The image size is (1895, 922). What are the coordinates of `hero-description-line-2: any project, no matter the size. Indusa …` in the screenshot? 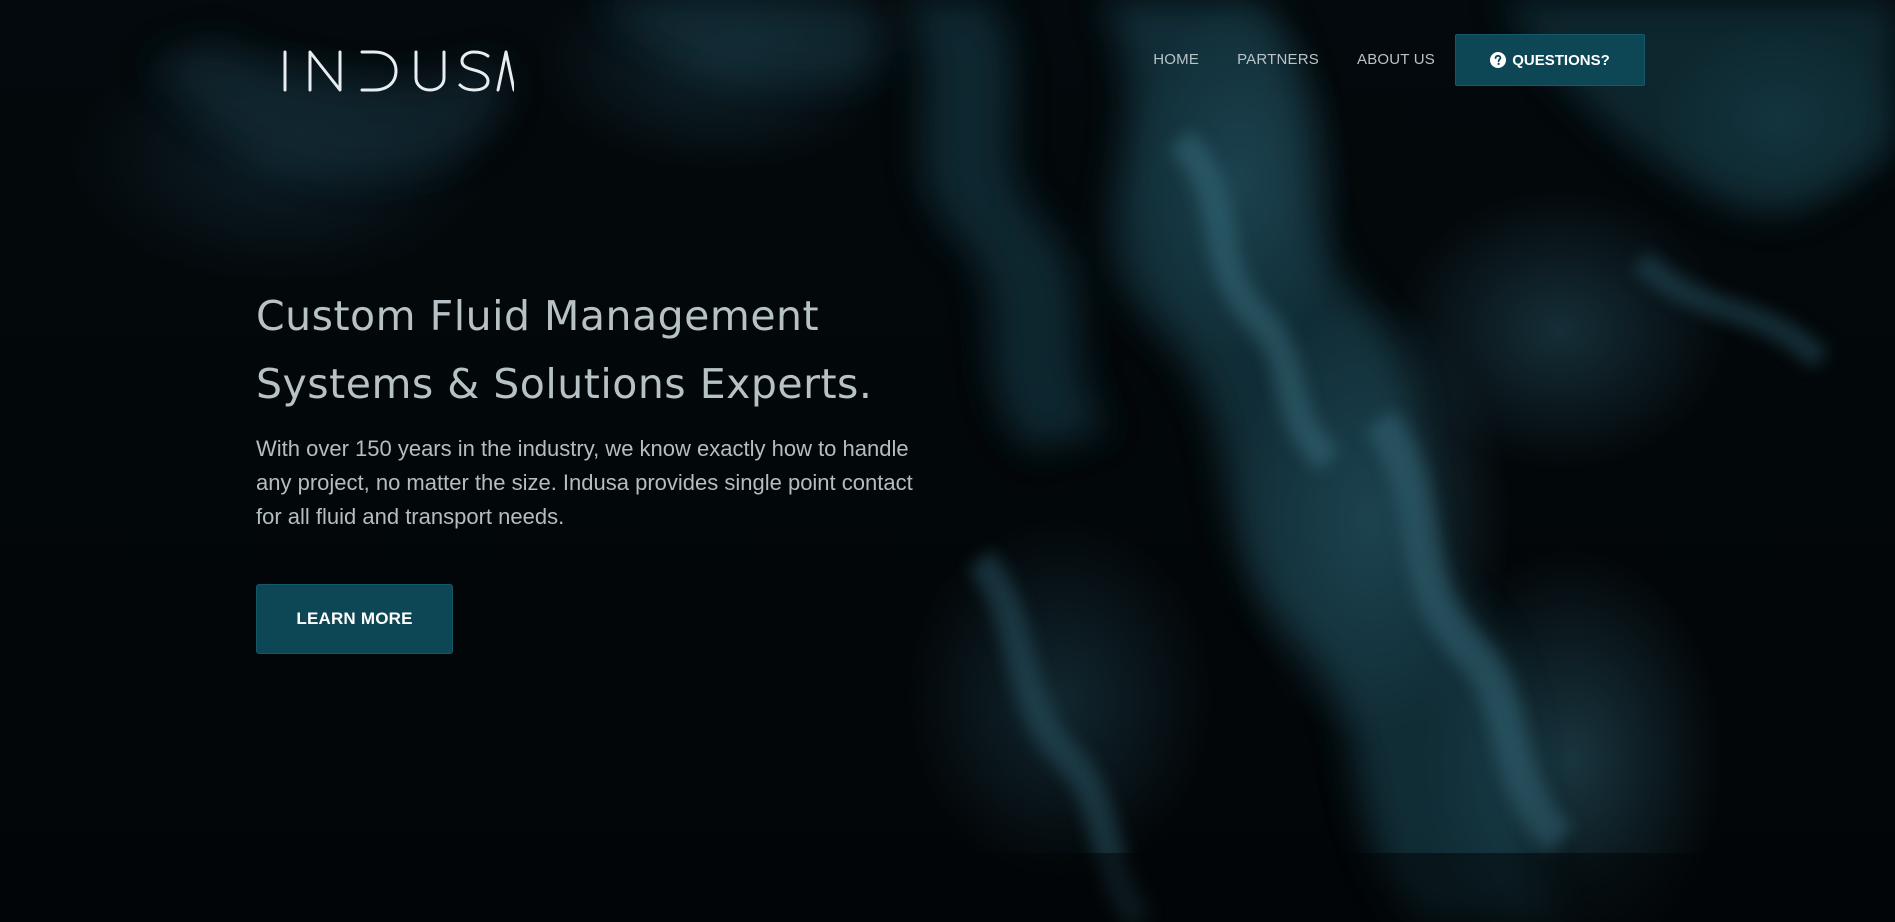 It's located at (584, 482).